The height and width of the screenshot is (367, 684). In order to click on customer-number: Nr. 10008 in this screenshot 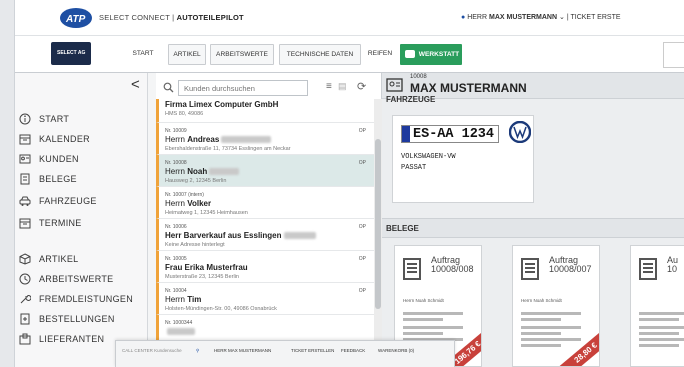, I will do `click(176, 163)`.